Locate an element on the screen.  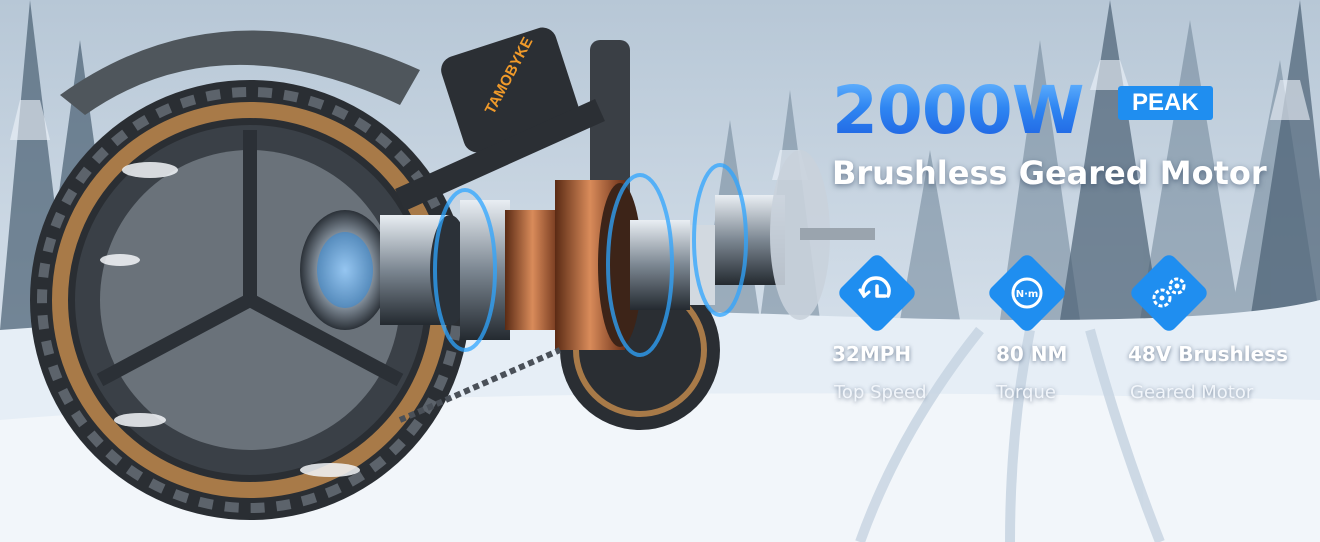
svg-text: N·m is located at coordinates (1027, 294).